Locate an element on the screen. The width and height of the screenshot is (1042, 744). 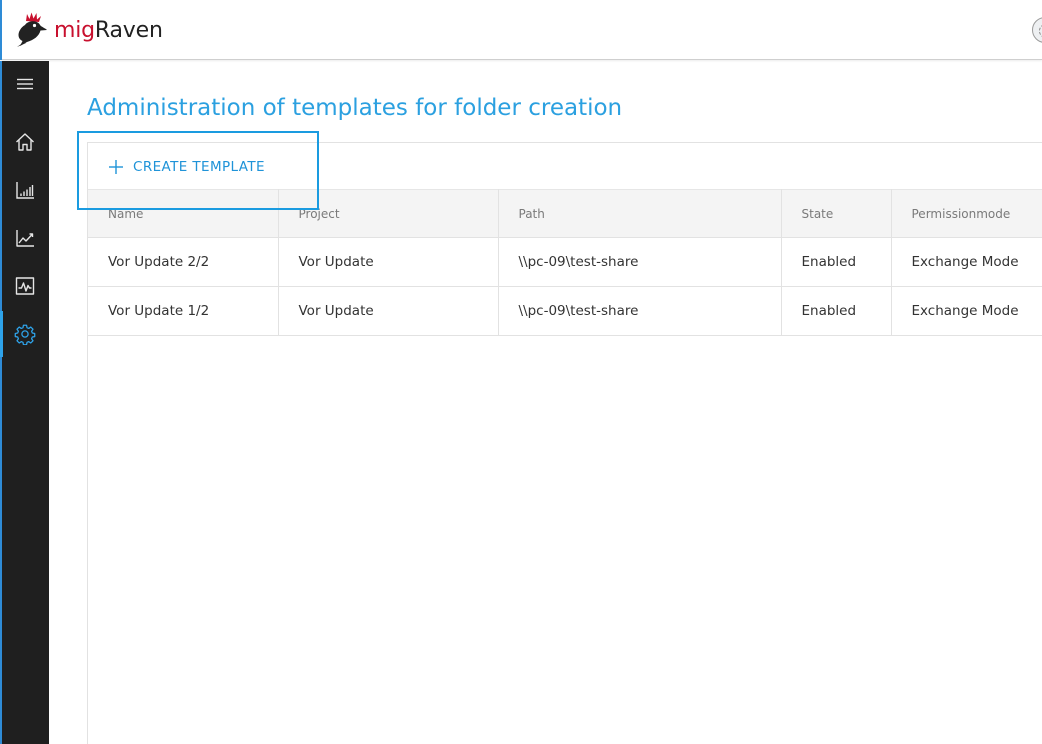
bar-chart-icon is located at coordinates (24, 190).